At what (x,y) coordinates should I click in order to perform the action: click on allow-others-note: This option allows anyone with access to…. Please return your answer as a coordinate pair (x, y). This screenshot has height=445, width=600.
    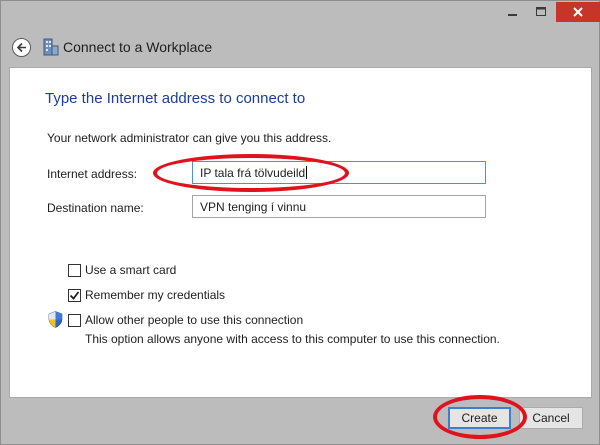
    Looking at the image, I should click on (292, 339).